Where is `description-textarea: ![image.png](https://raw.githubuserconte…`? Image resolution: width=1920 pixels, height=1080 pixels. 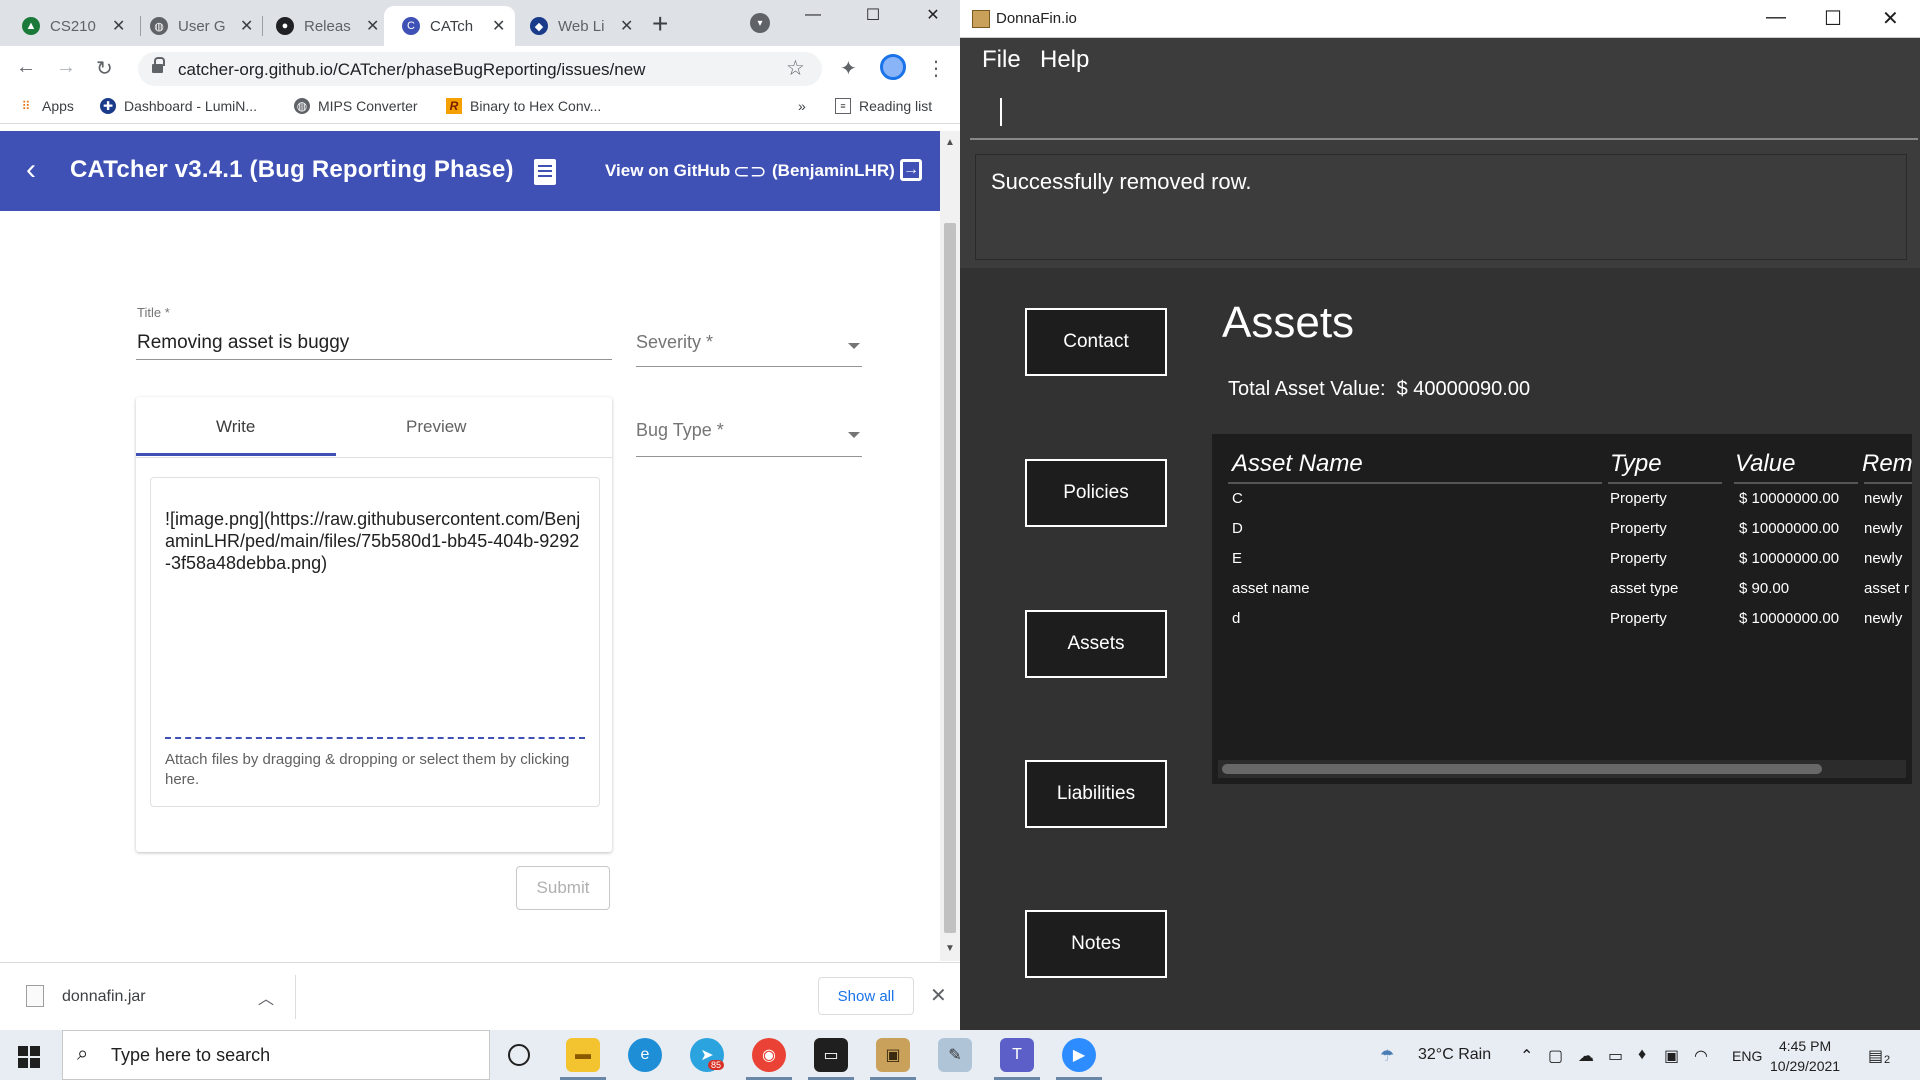 description-textarea: ![image.png](https://raw.githubuserconte… is located at coordinates (375, 642).